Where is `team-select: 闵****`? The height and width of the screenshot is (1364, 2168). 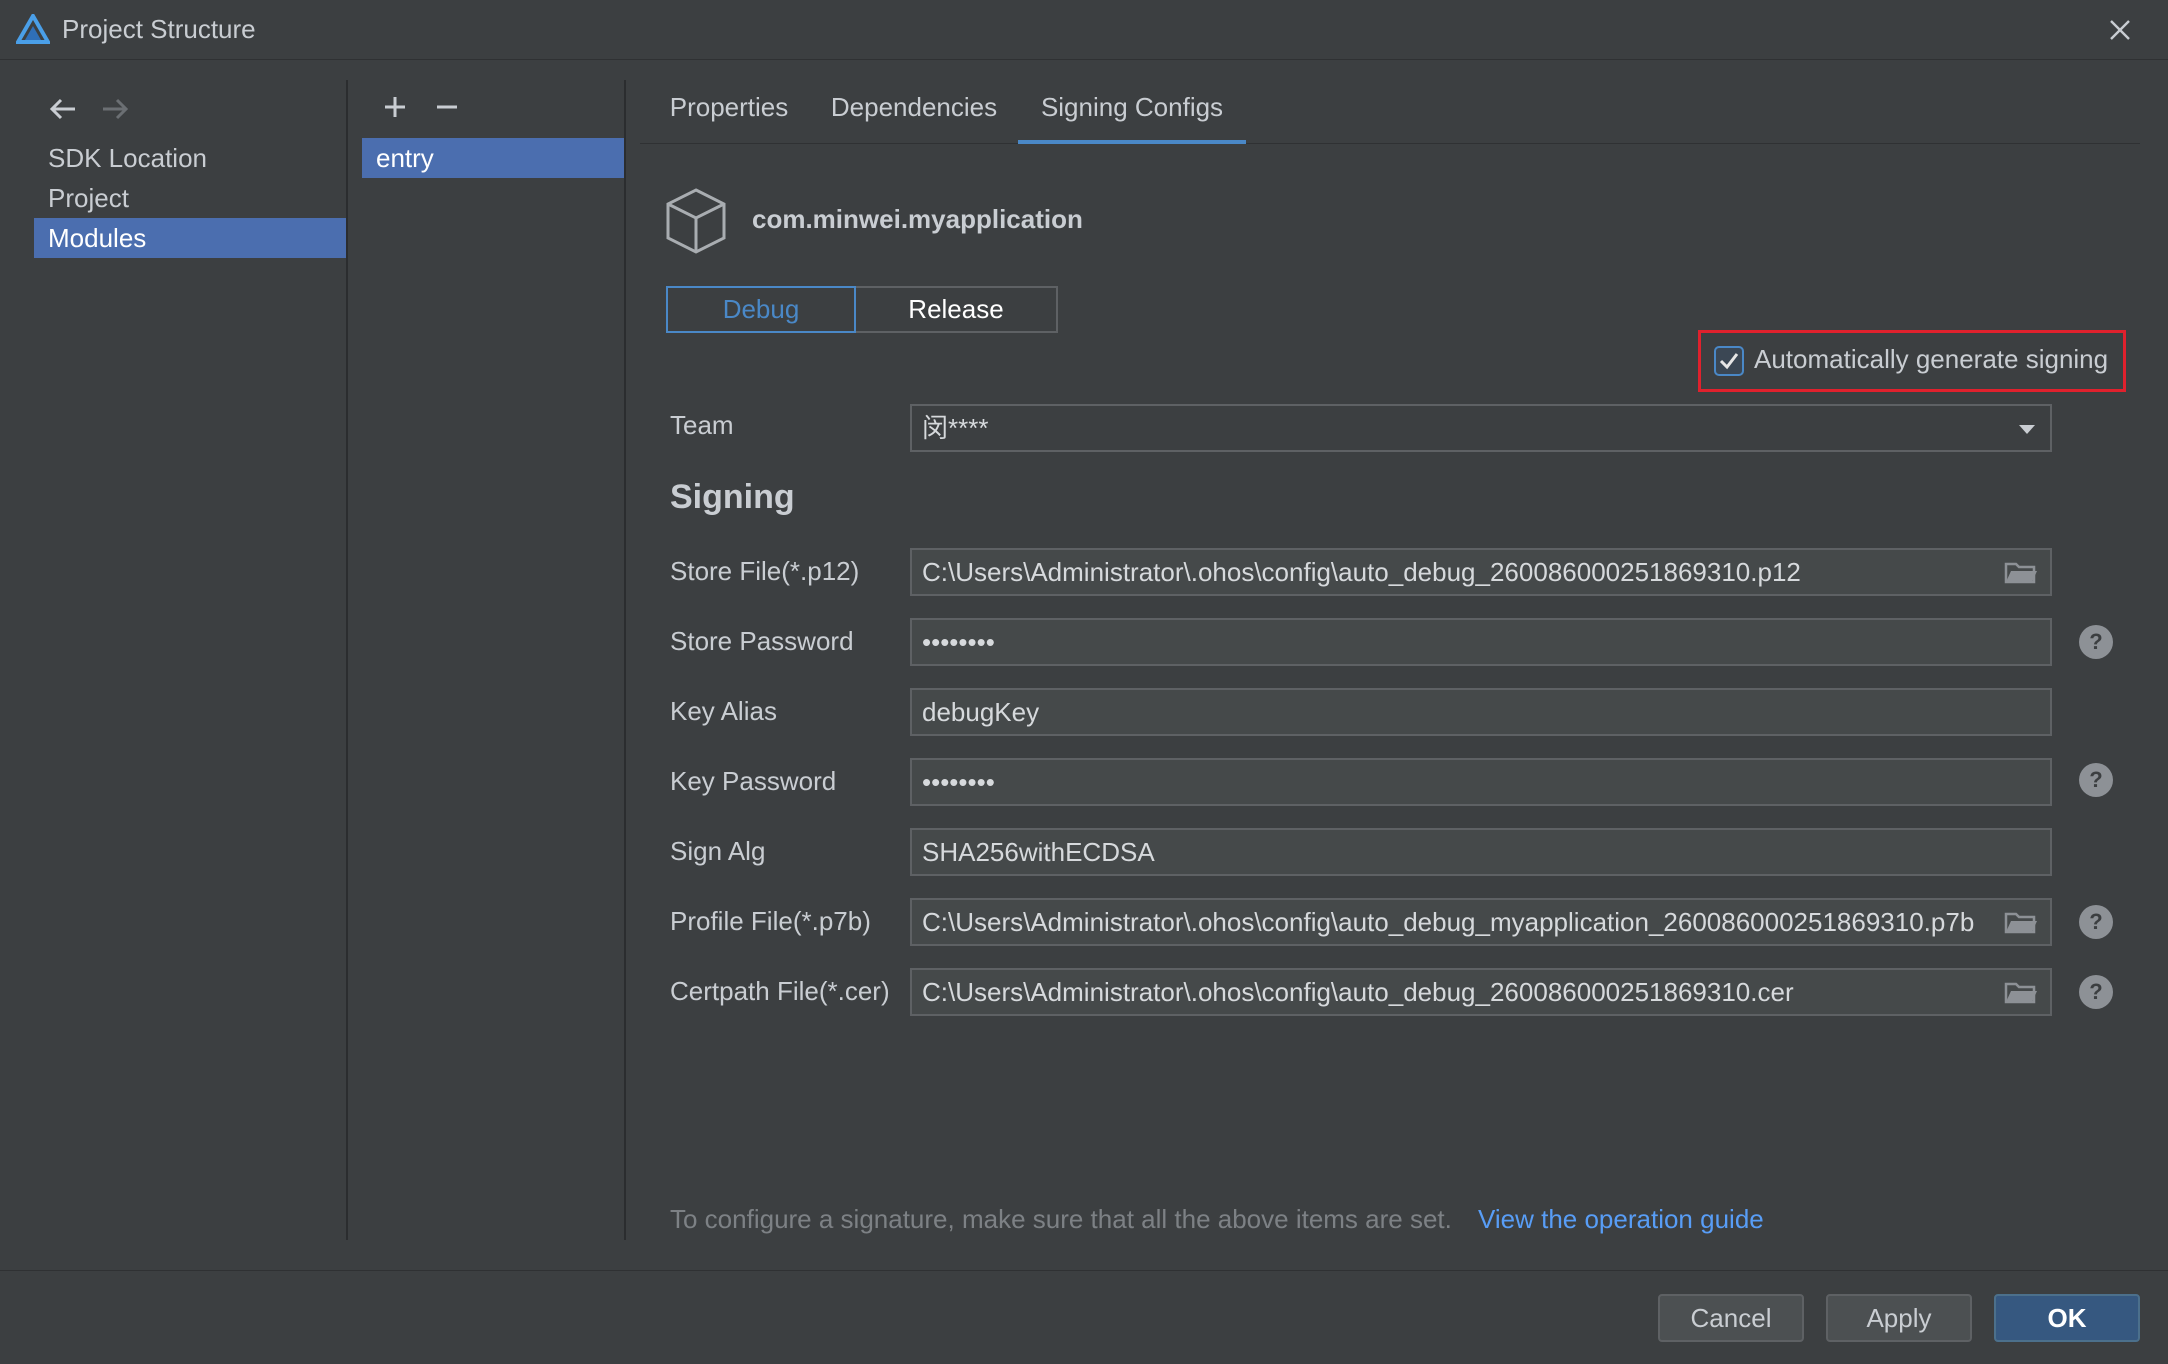 team-select: 闵**** is located at coordinates (1481, 428).